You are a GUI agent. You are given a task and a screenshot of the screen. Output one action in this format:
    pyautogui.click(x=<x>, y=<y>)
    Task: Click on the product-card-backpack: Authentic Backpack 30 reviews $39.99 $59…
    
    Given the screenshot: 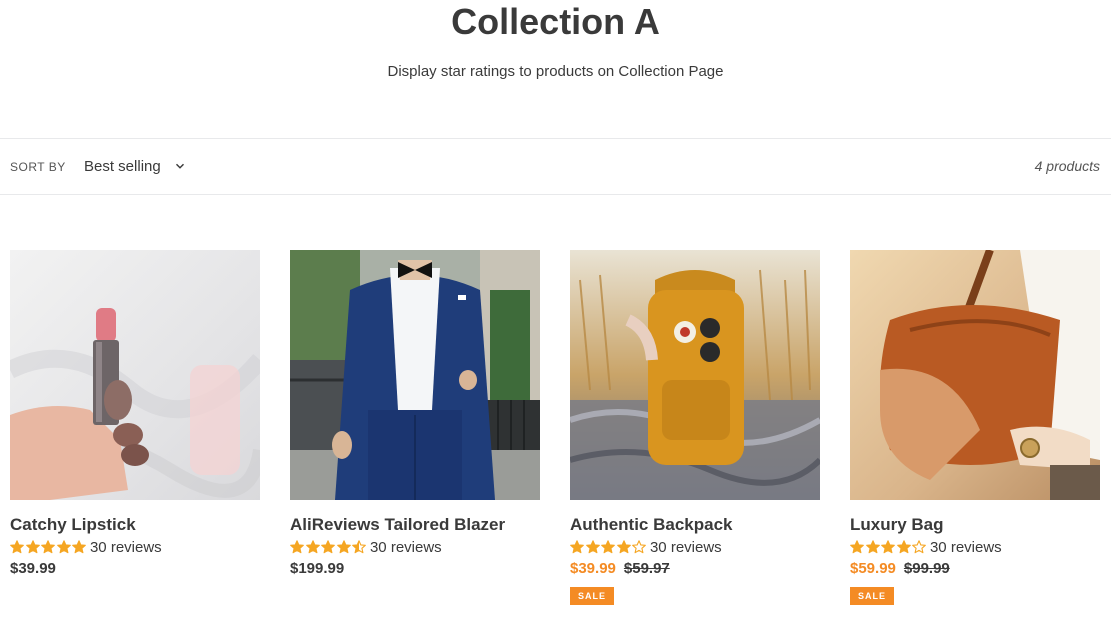 What is the action you would take?
    pyautogui.click(x=695, y=427)
    